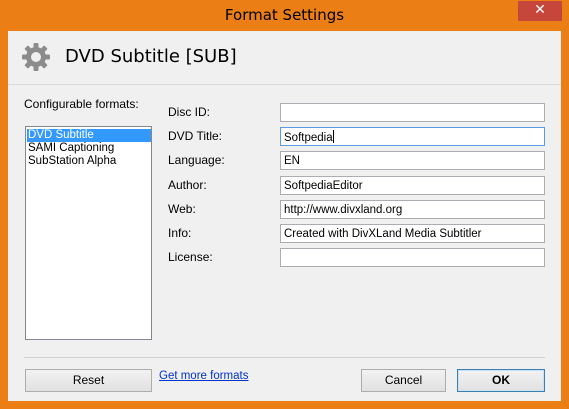 The height and width of the screenshot is (409, 569). I want to click on configurable-formats-label: Configurable formats:, so click(81, 104).